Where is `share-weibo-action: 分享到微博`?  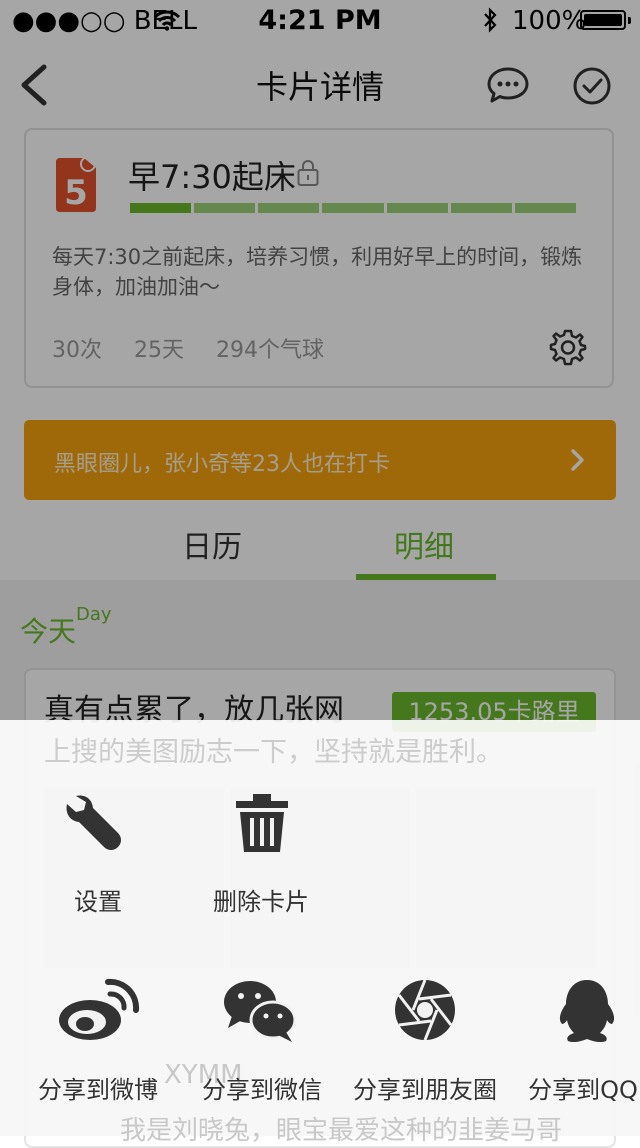
share-weibo-action: 分享到微博 is located at coordinates (98, 1040).